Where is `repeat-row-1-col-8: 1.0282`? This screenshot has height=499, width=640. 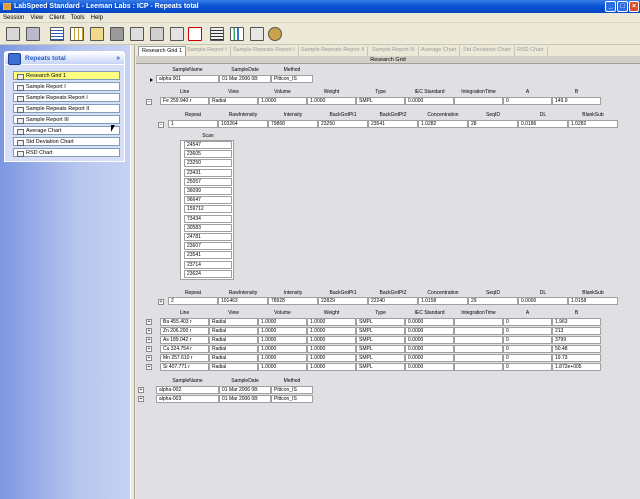 repeat-row-1-col-8: 1.0282 is located at coordinates (593, 124).